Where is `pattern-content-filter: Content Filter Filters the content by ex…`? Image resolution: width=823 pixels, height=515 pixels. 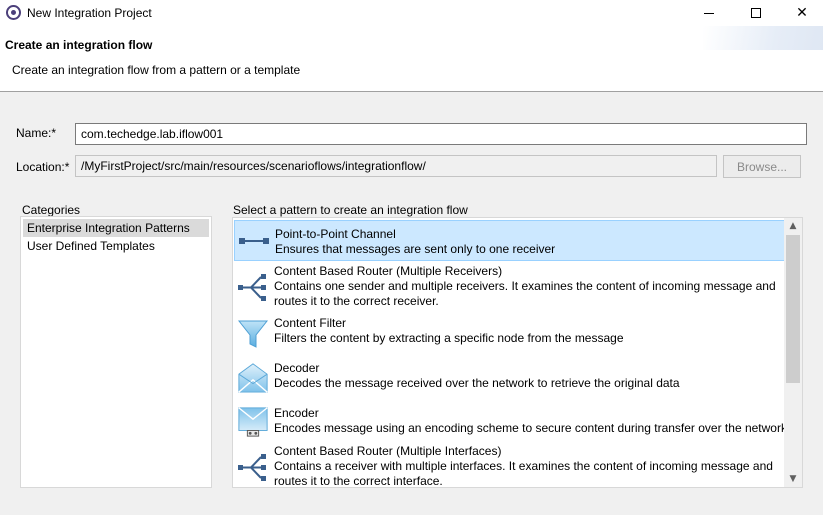 pattern-content-filter: Content Filter Filters the content by ex… is located at coordinates (510, 335).